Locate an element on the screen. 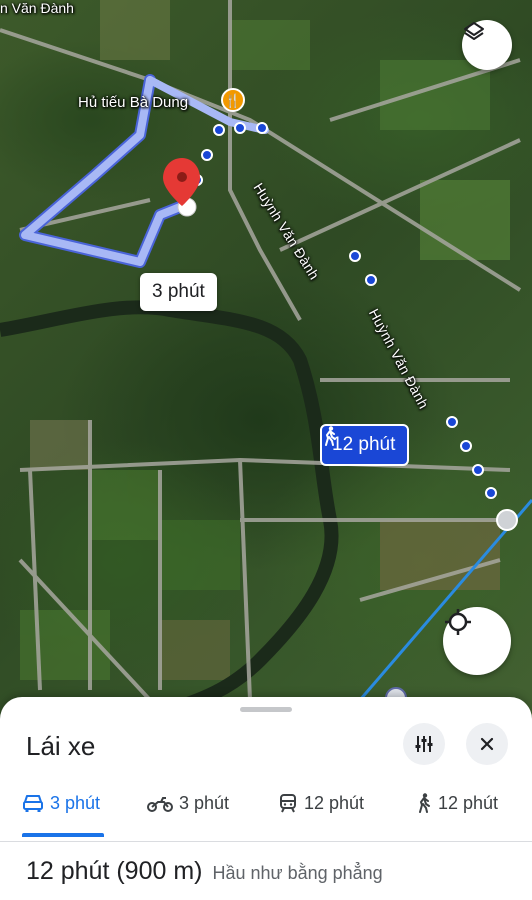 Image resolution: width=532 pixels, height=900 pixels. transit-icon is located at coordinates (288, 803).